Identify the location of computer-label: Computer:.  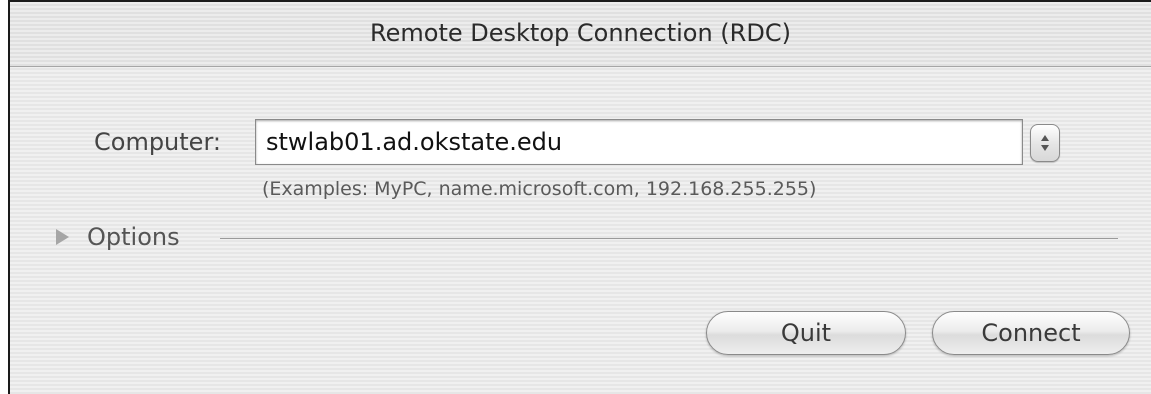
(157, 142).